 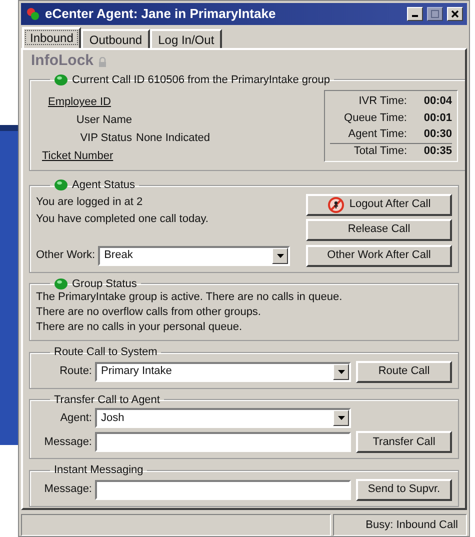 I want to click on timer-value: 00:01, so click(x=437, y=118).